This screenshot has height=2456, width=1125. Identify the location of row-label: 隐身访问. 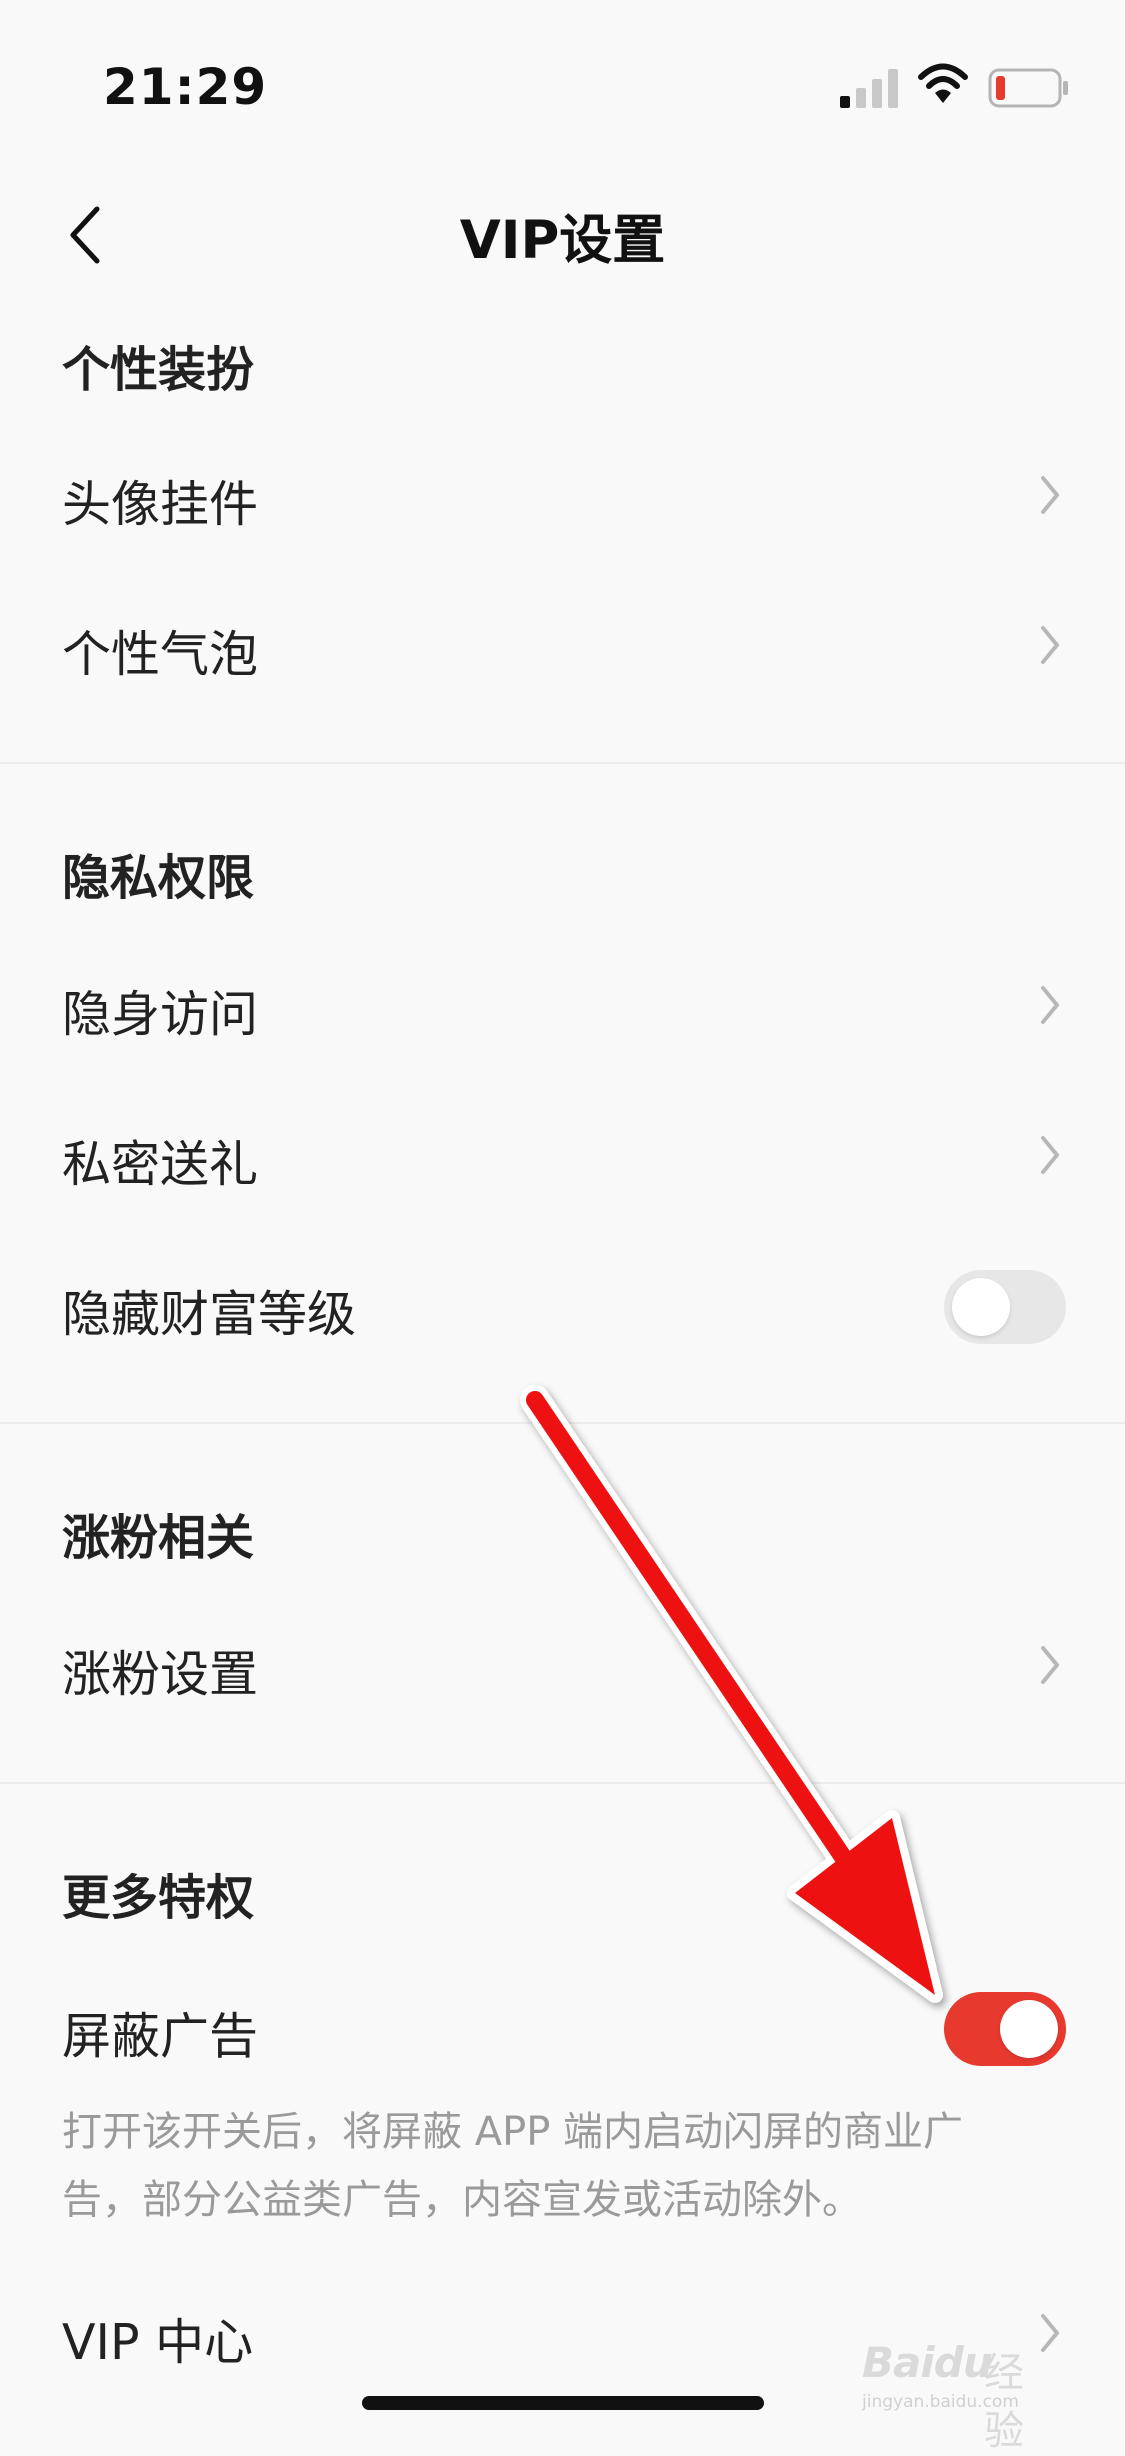
(160, 1014).